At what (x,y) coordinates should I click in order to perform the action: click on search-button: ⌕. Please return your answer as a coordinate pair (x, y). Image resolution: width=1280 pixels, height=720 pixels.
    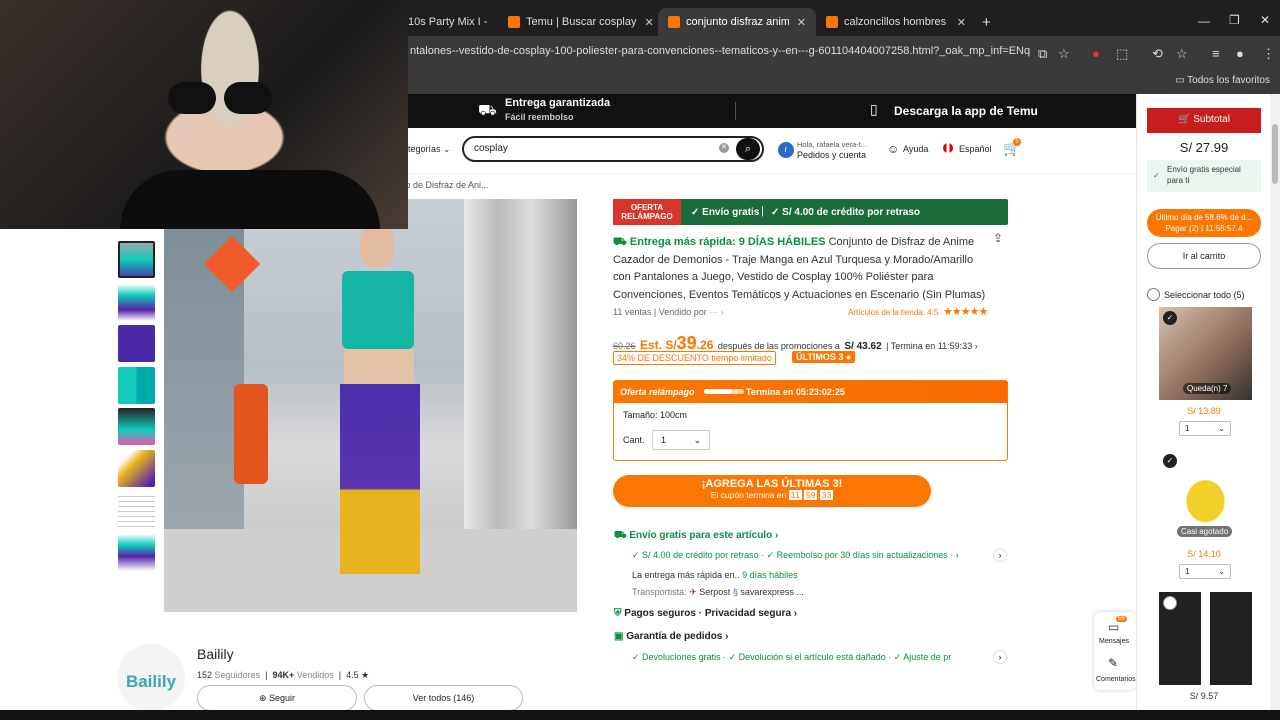
    Looking at the image, I should click on (748, 149).